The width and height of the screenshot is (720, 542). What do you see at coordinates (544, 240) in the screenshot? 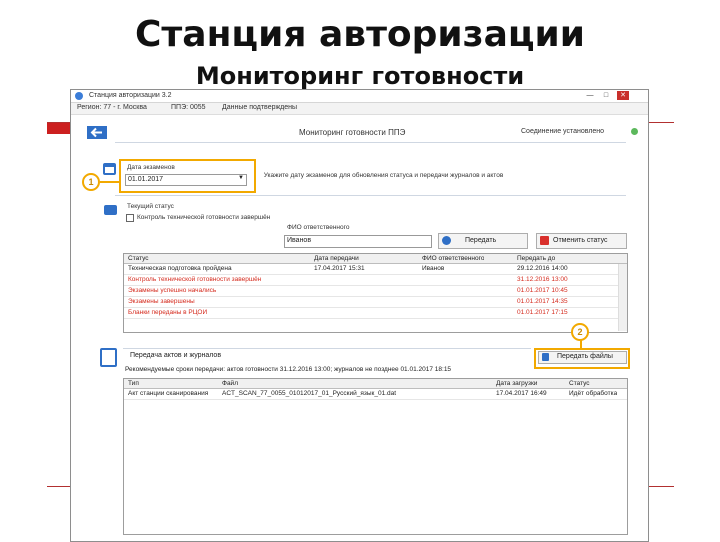
I see `cancel-icon` at bounding box center [544, 240].